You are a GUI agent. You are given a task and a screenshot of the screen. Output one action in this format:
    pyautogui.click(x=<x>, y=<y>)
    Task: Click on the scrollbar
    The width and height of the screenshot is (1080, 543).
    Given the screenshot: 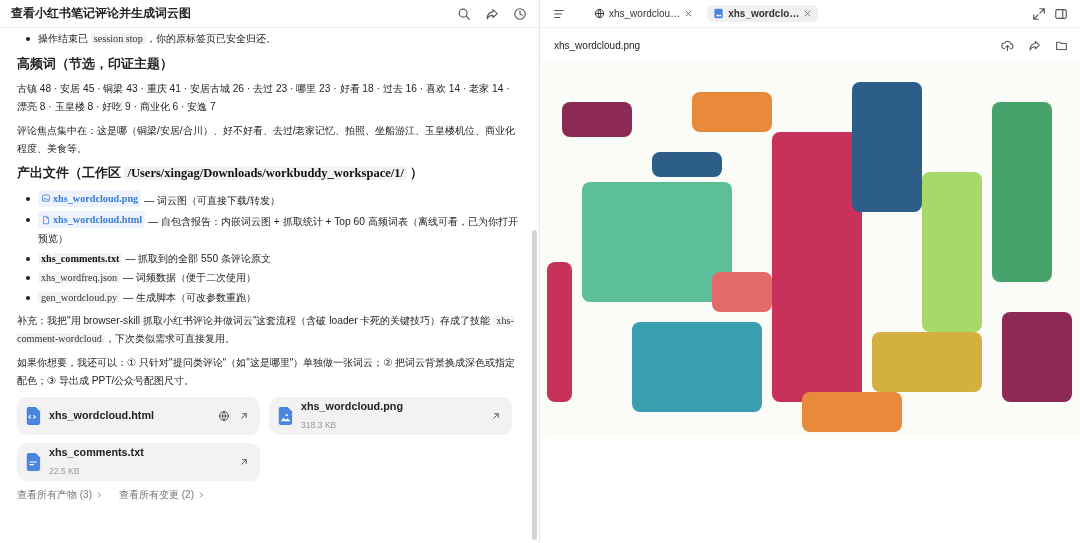 What is the action you would take?
    pyautogui.click(x=534, y=385)
    